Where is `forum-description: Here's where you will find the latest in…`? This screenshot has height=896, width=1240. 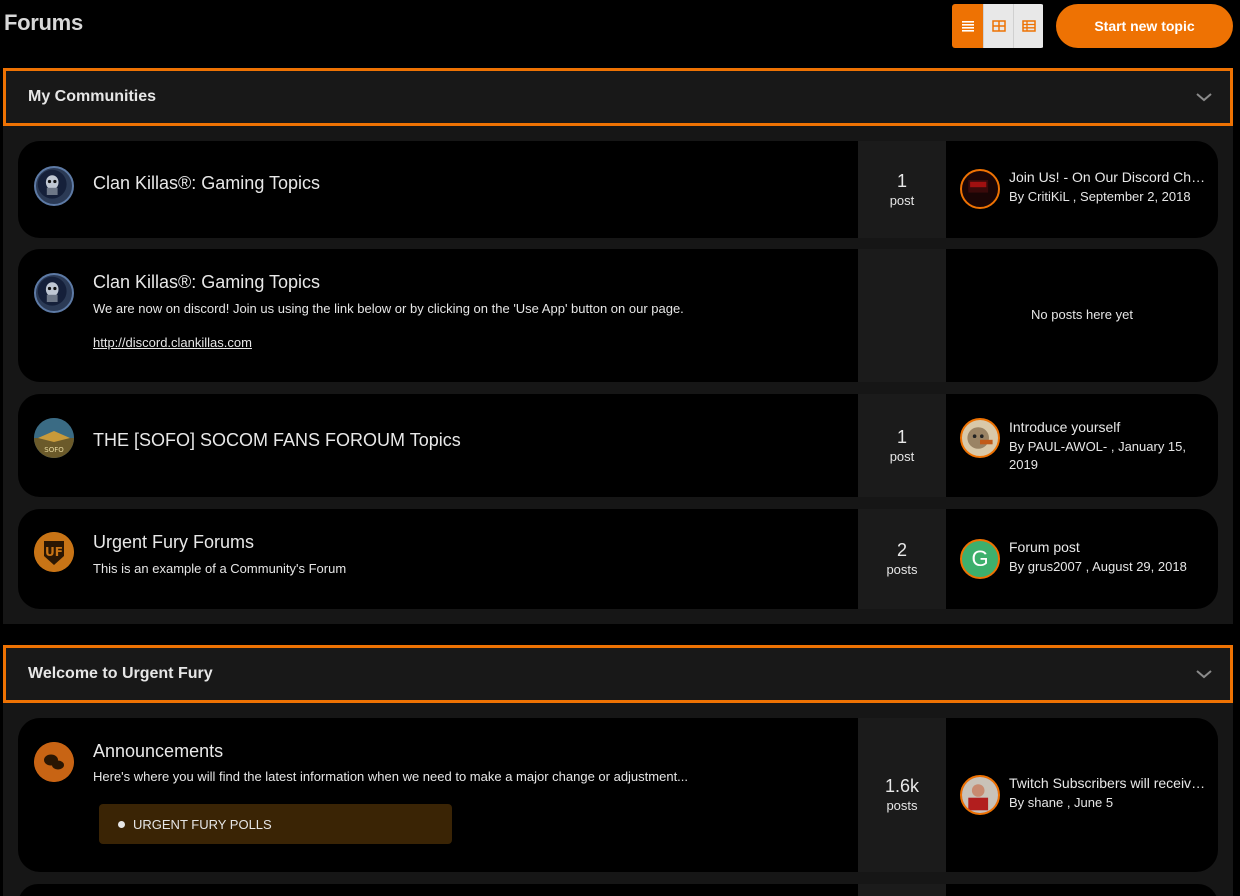 forum-description: Here's where you will find the latest in… is located at coordinates (391, 776).